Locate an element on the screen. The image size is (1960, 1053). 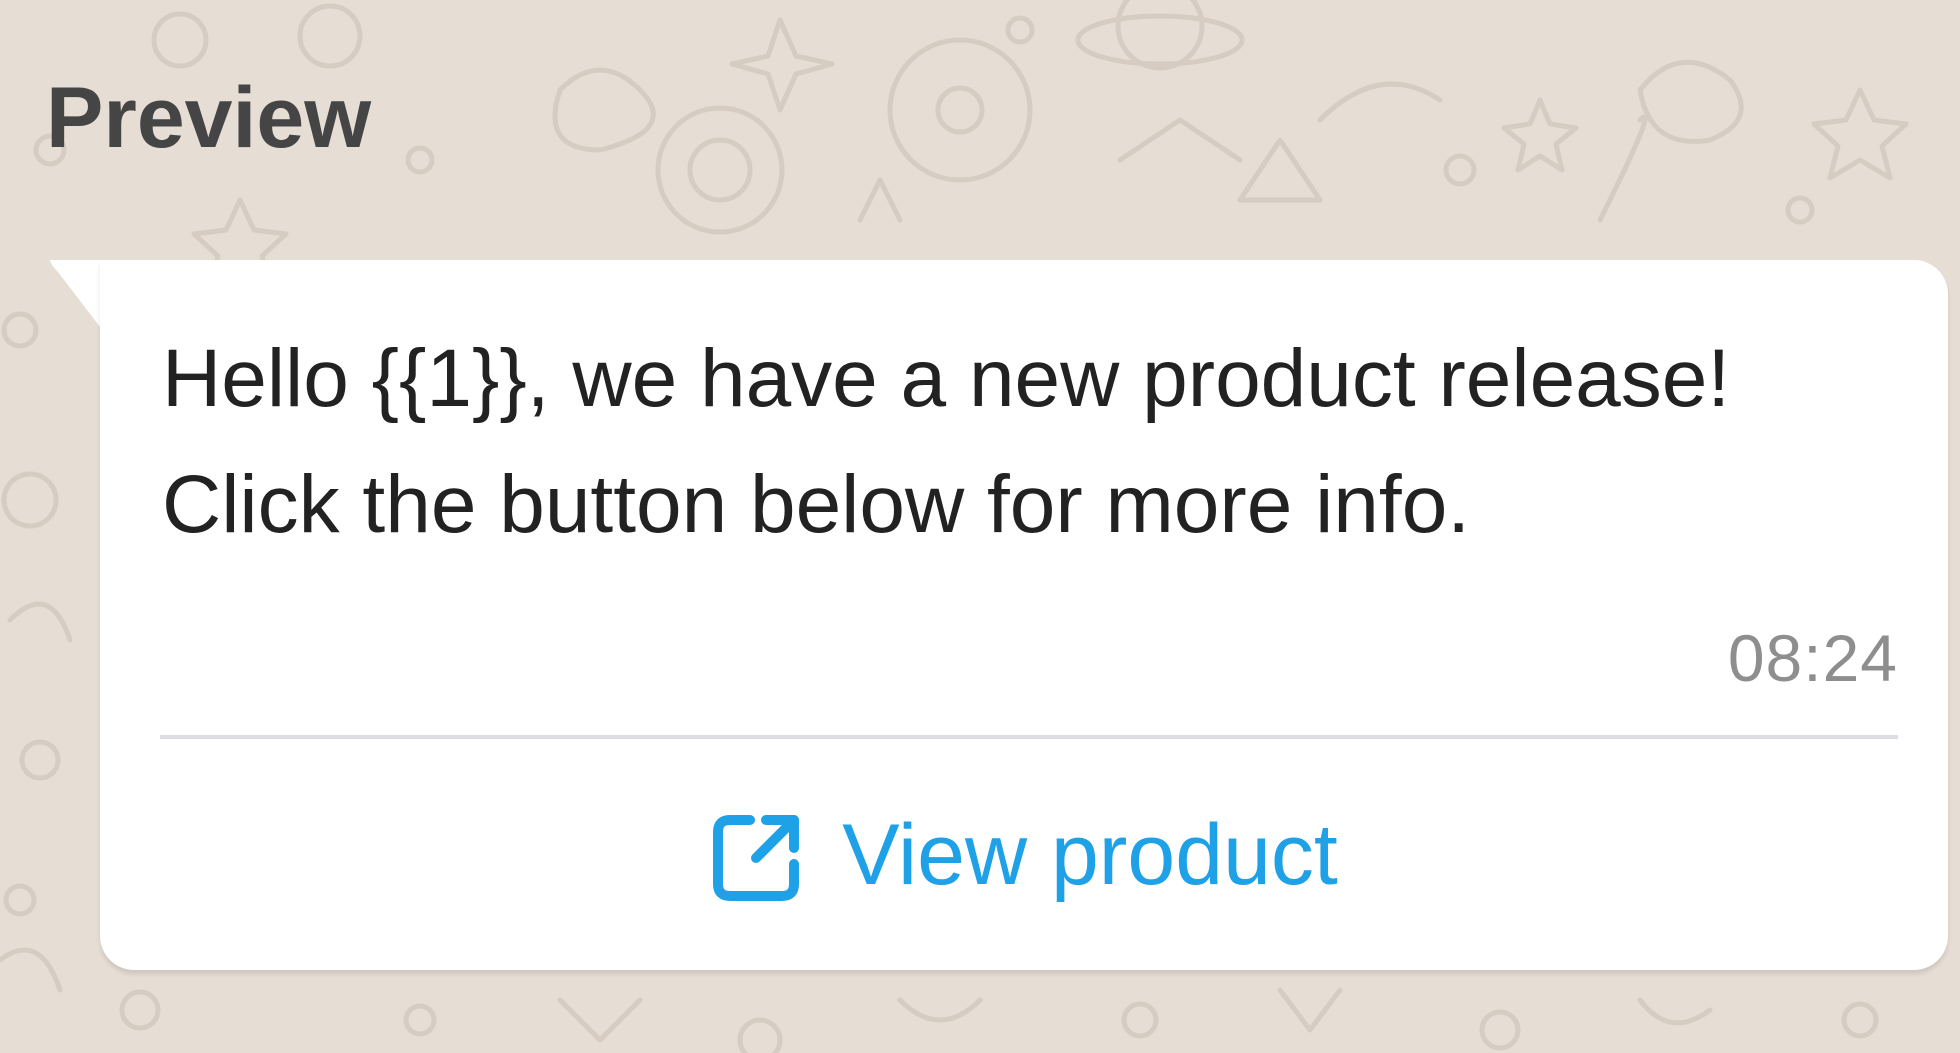
external-link-icon is located at coordinates (756, 858).